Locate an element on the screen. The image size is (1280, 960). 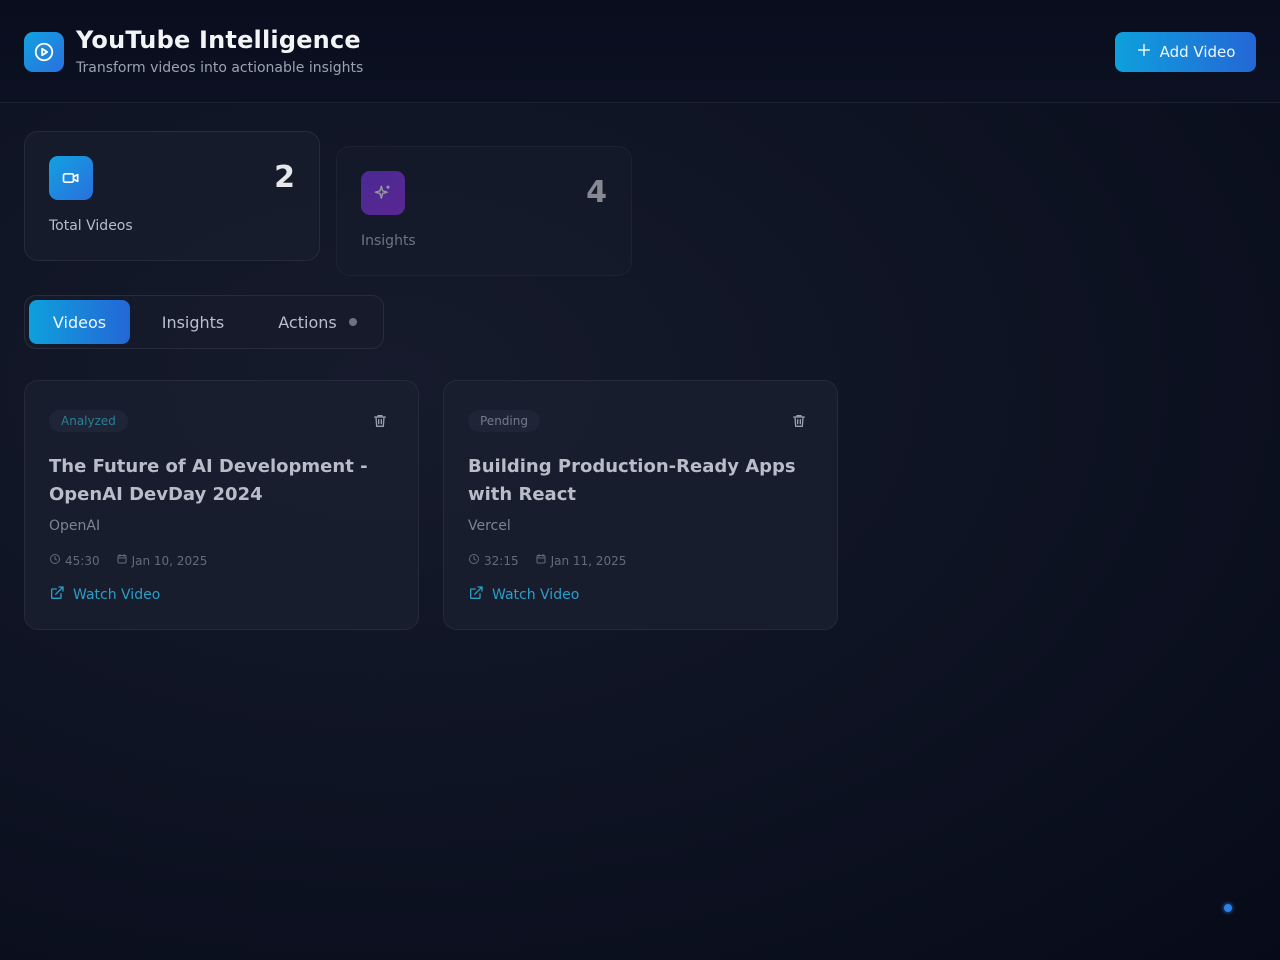
date-text: Jan 11, 2025 is located at coordinates (588, 560).